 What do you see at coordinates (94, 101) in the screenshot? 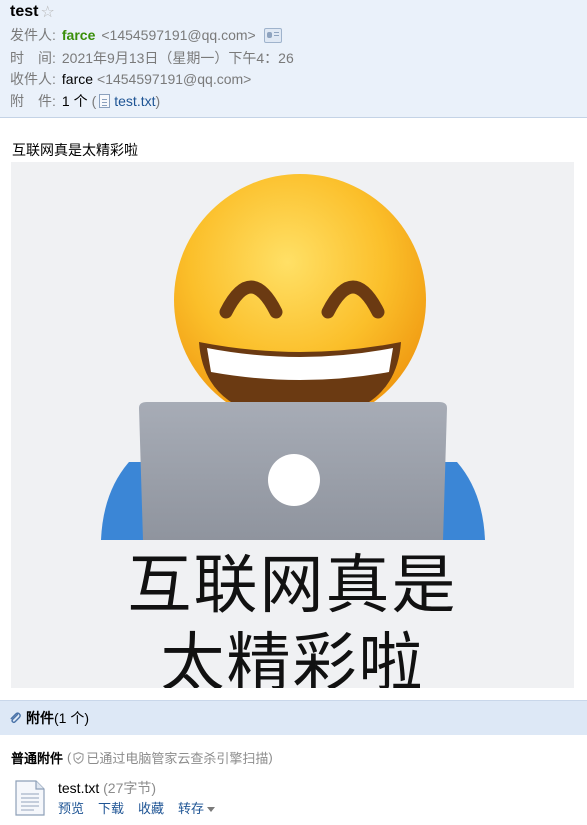
I see `attach-paren-open: (` at bounding box center [94, 101].